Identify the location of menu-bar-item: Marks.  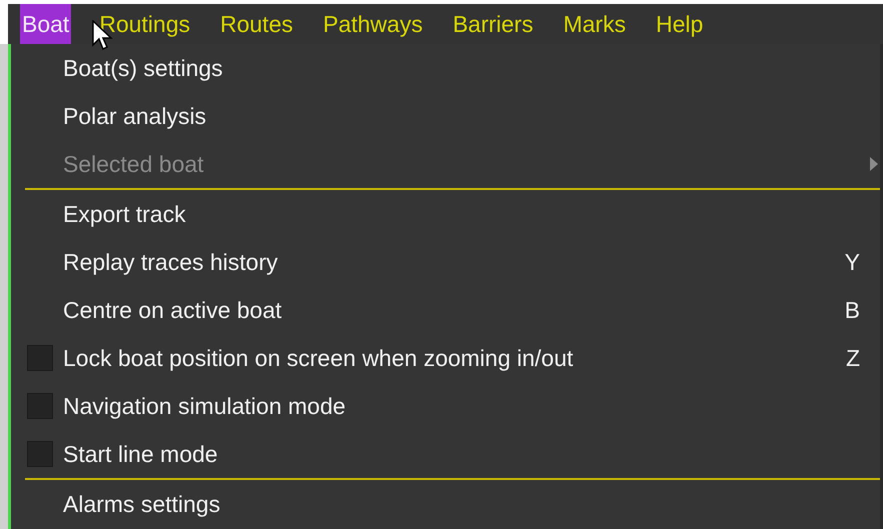
(594, 24).